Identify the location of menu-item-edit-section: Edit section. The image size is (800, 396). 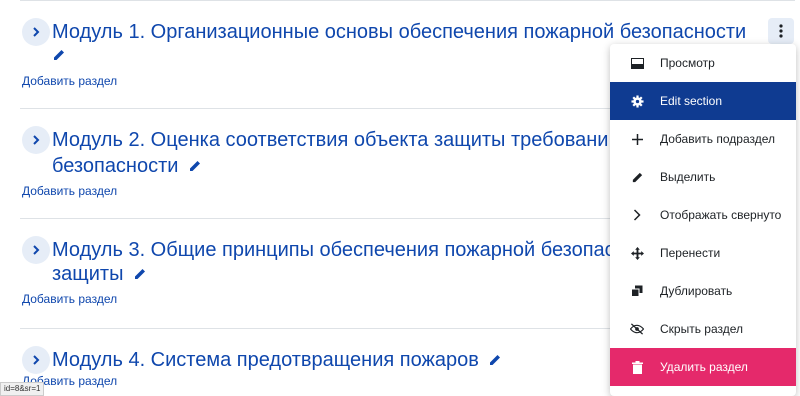
(703, 101).